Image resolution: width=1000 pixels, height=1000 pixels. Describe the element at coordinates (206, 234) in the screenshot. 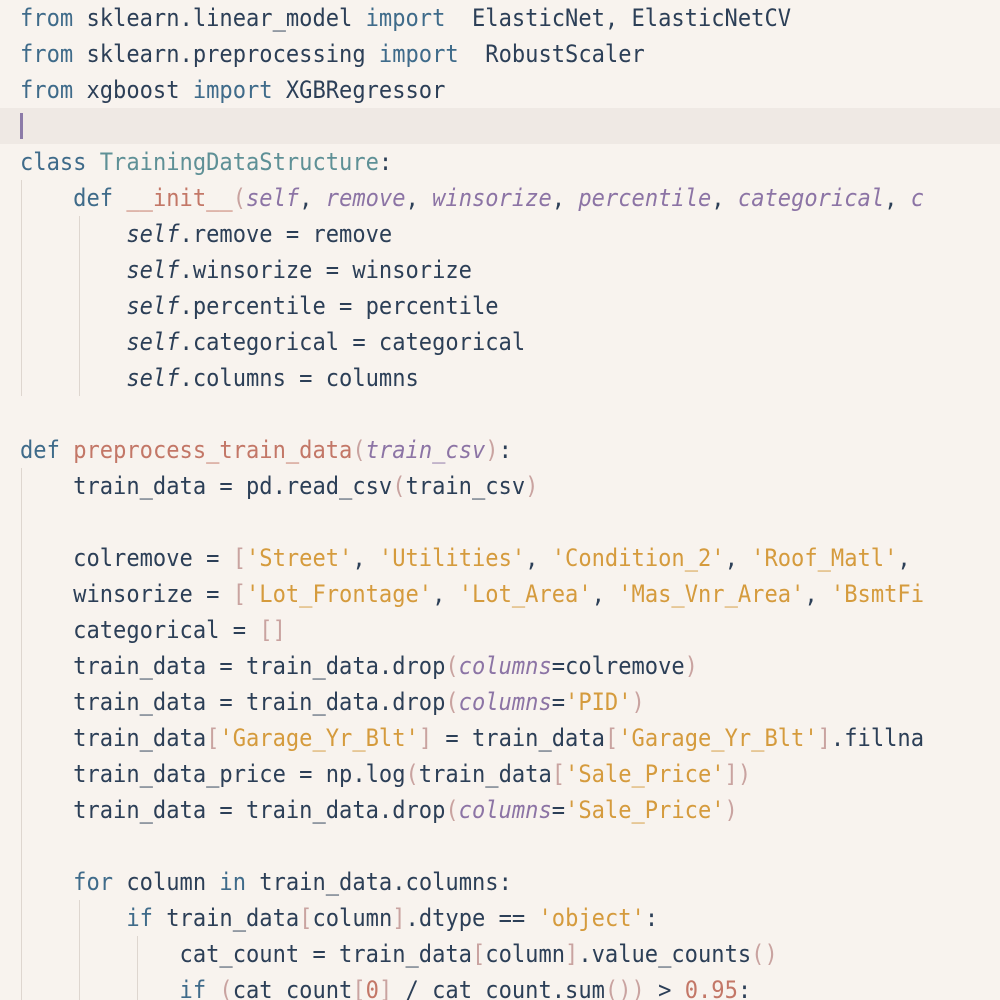

I see `code-line: self.remove = remove` at that location.